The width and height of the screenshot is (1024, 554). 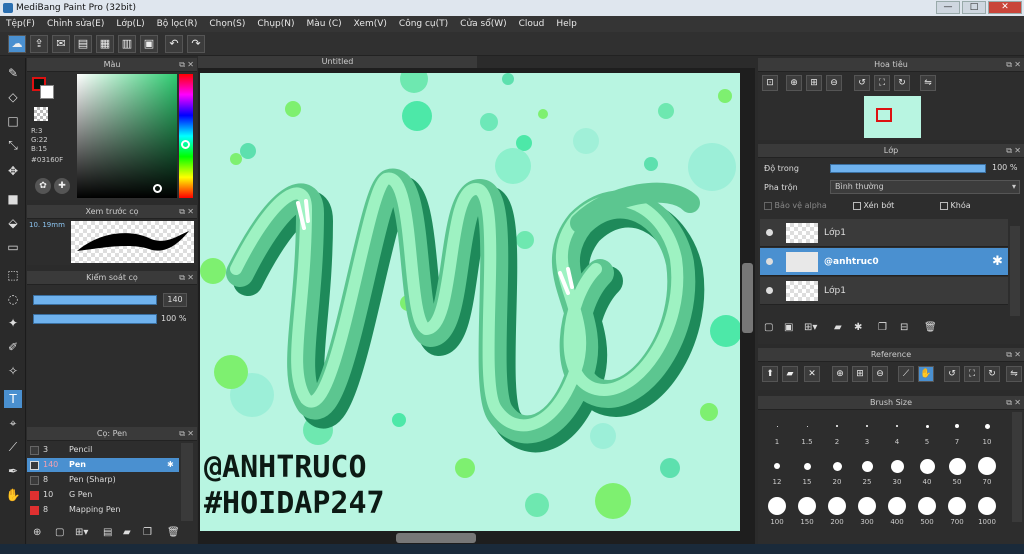 What do you see at coordinates (928, 83) in the screenshot?
I see `flip-icon: ⇋` at bounding box center [928, 83].